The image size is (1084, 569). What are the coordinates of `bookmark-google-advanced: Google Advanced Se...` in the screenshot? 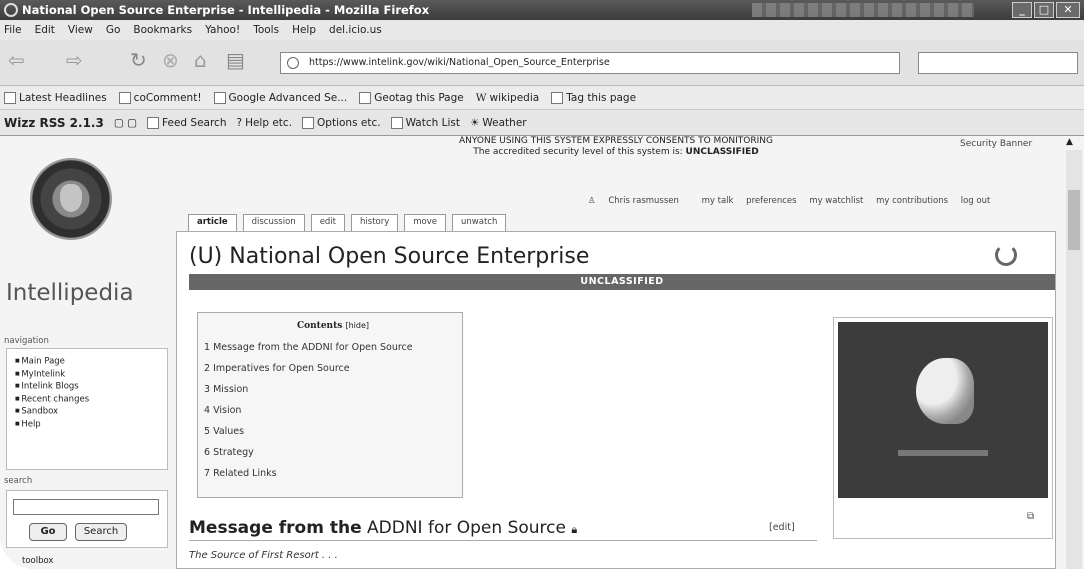 It's located at (280, 97).